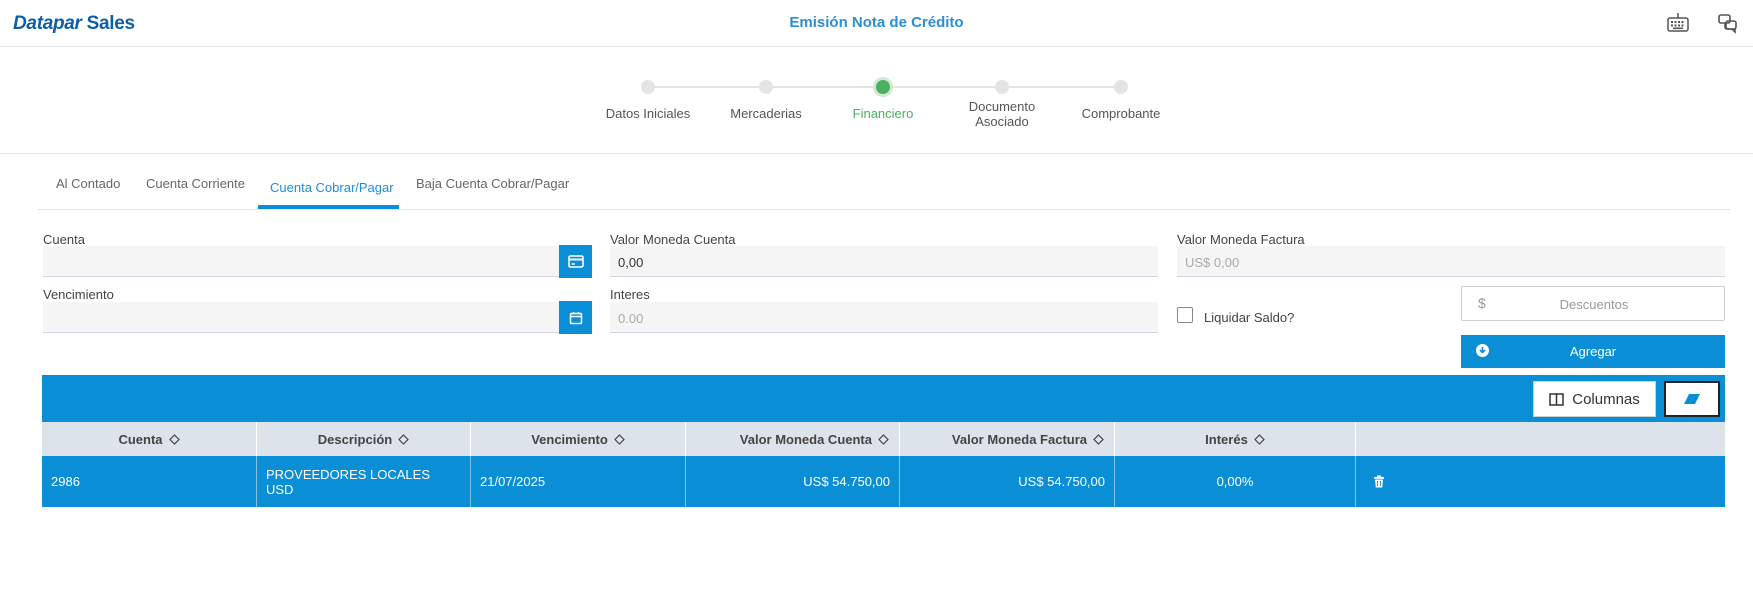 The image size is (1753, 604). What do you see at coordinates (883, 398) in the screenshot?
I see `table-toolbar` at bounding box center [883, 398].